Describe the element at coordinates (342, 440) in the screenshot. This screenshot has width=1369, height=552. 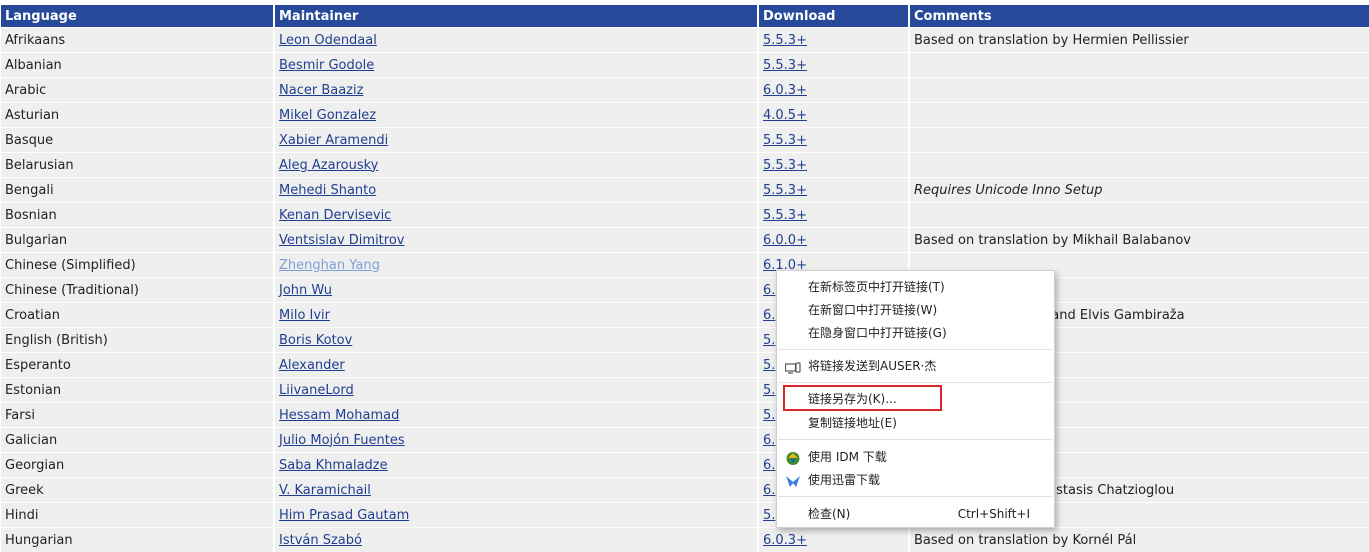
I see `maintainer-link: Julio Mojón Fuentes` at that location.